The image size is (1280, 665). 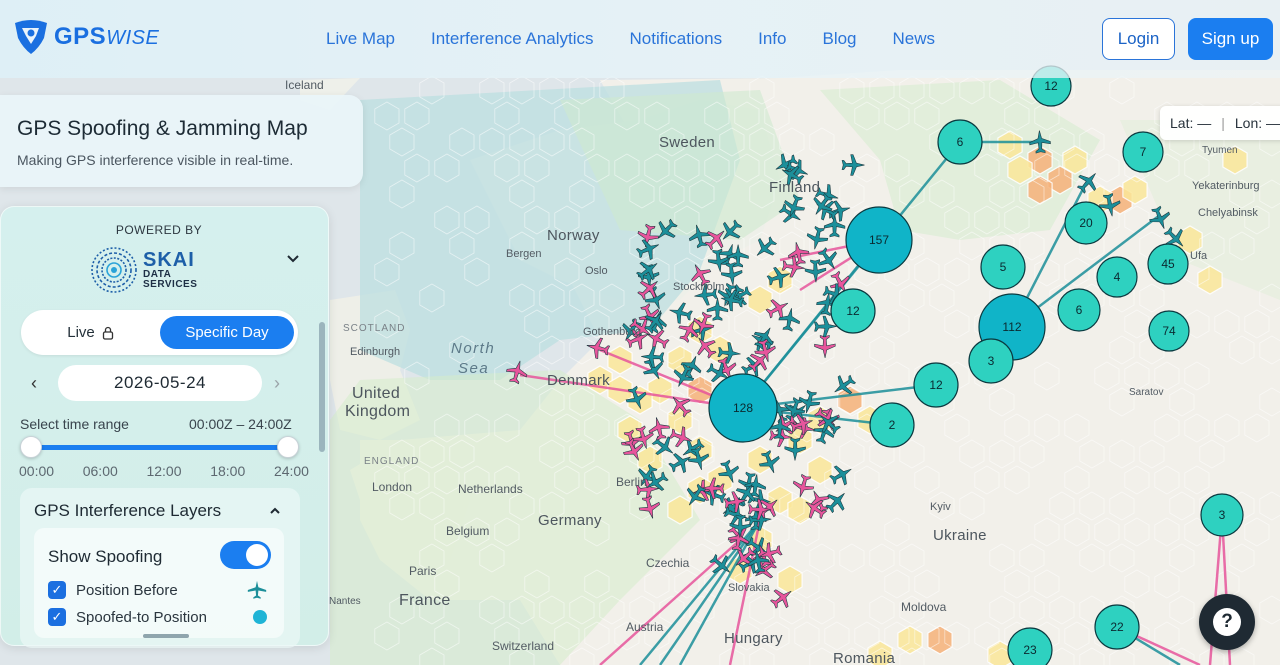 I want to click on map-label-paris: Paris, so click(x=422, y=571).